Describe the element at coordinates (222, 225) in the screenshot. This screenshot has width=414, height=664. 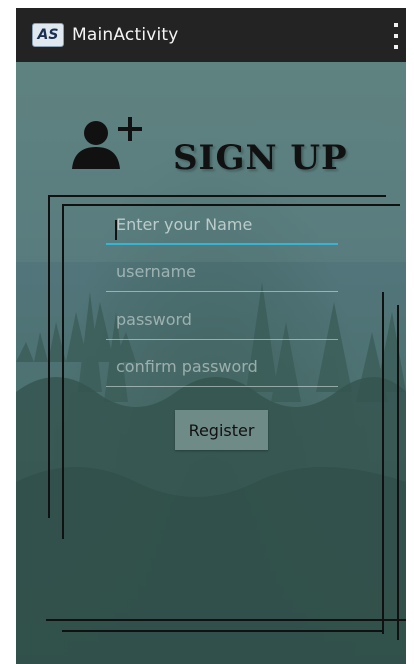
I see `name-field` at that location.